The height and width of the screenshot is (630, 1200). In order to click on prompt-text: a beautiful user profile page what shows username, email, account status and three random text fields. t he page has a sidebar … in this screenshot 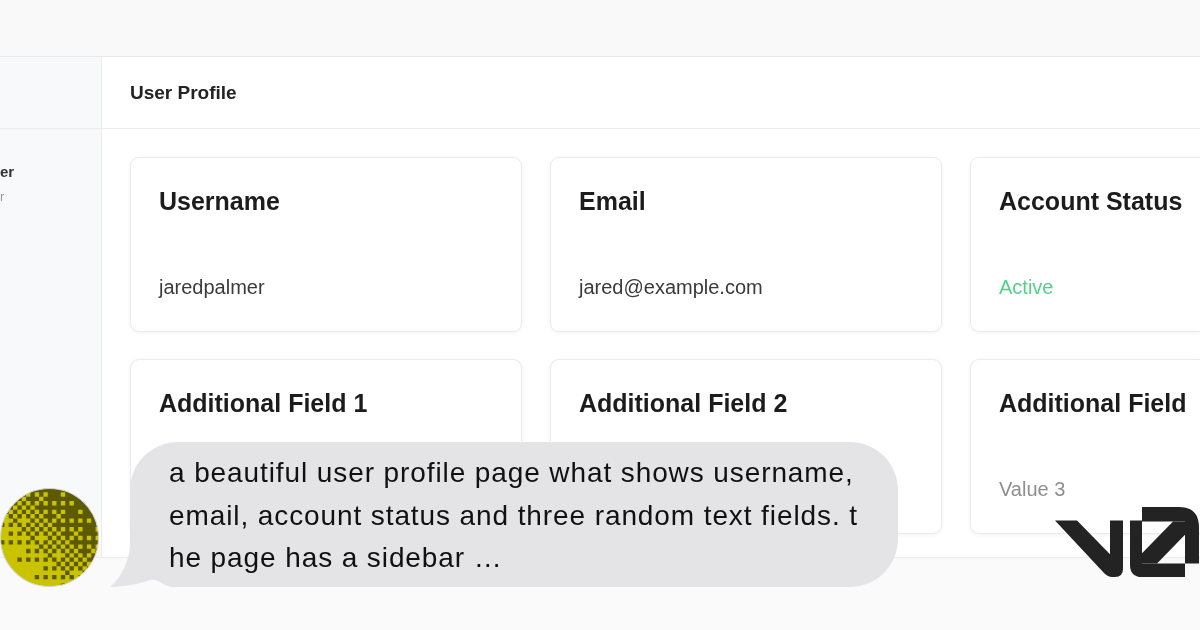, I will do `click(513, 515)`.